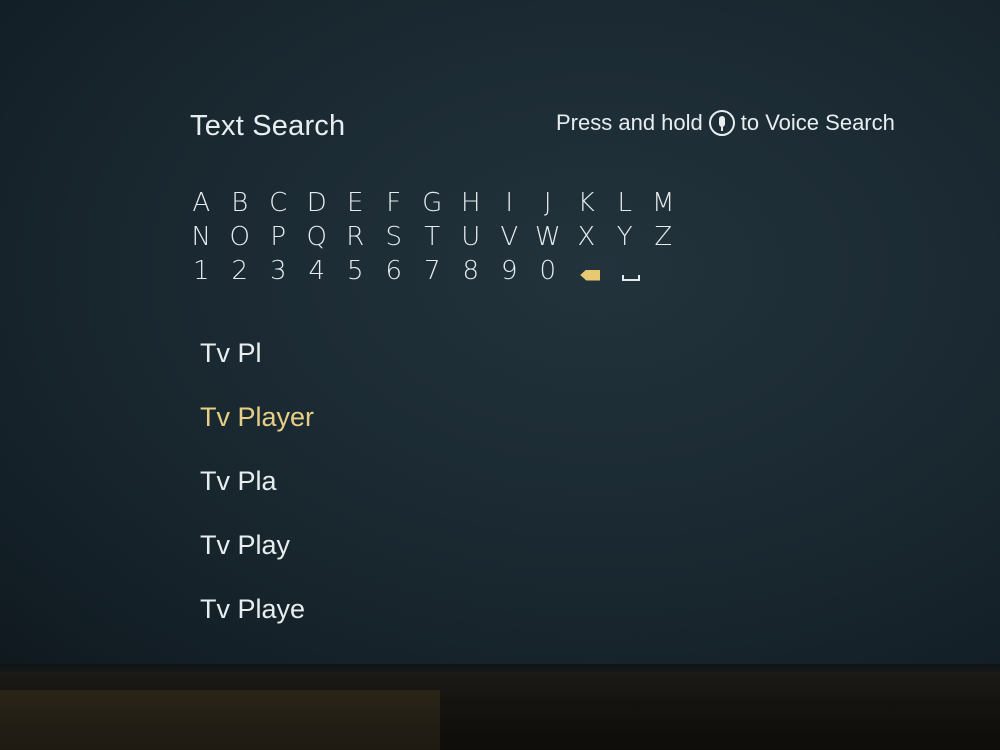 This screenshot has width=1000, height=750. I want to click on key-6: 6, so click(394, 271).